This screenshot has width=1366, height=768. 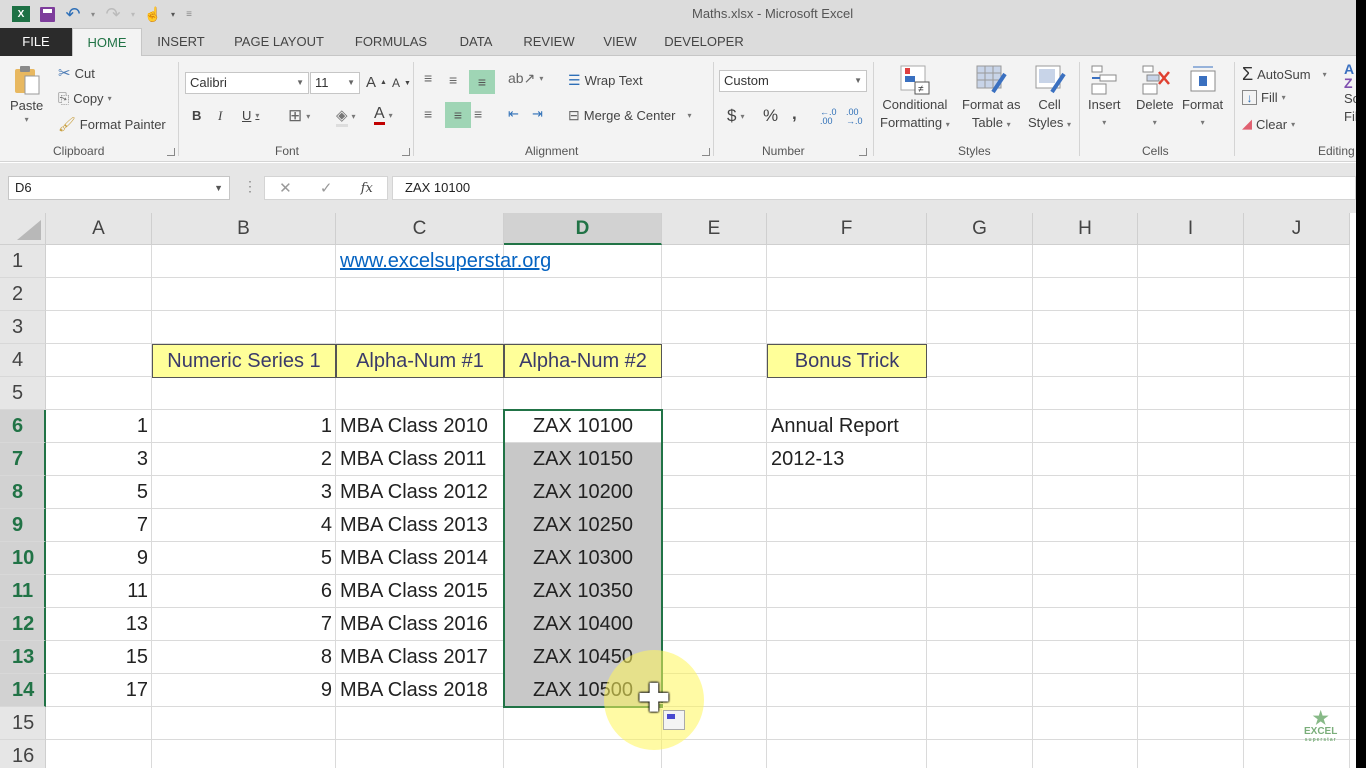 What do you see at coordinates (354, 116) in the screenshot?
I see `fill-color-dropdown-icon: ▾` at bounding box center [354, 116].